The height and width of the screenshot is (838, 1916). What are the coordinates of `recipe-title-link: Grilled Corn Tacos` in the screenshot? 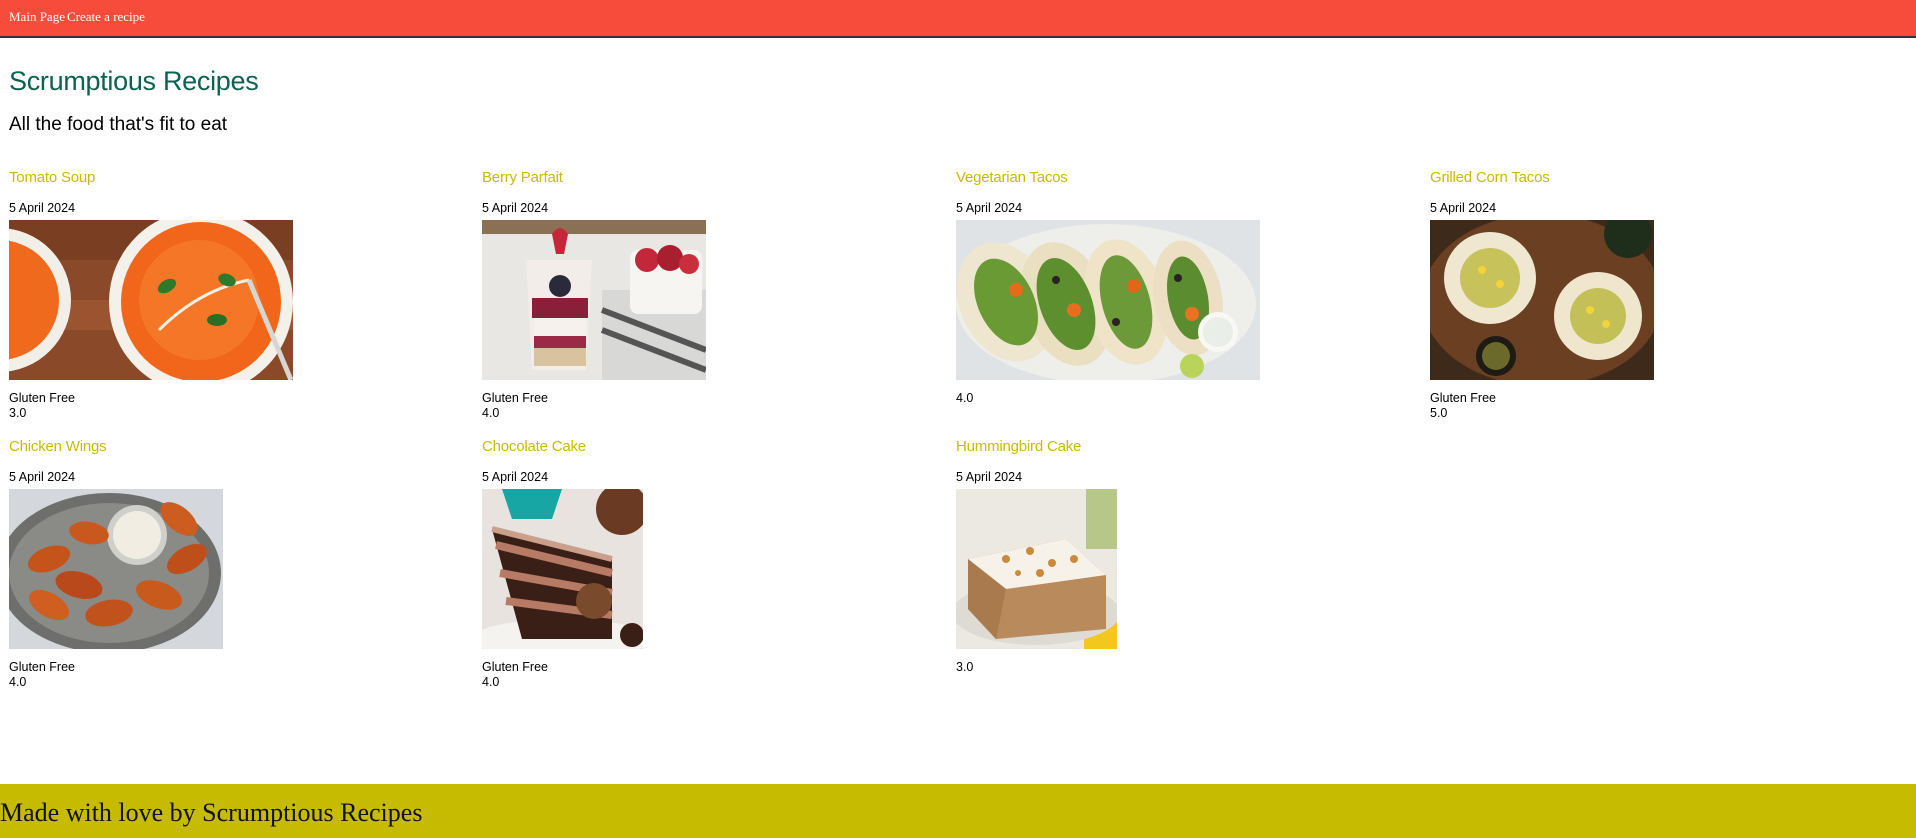 It's located at (1660, 178).